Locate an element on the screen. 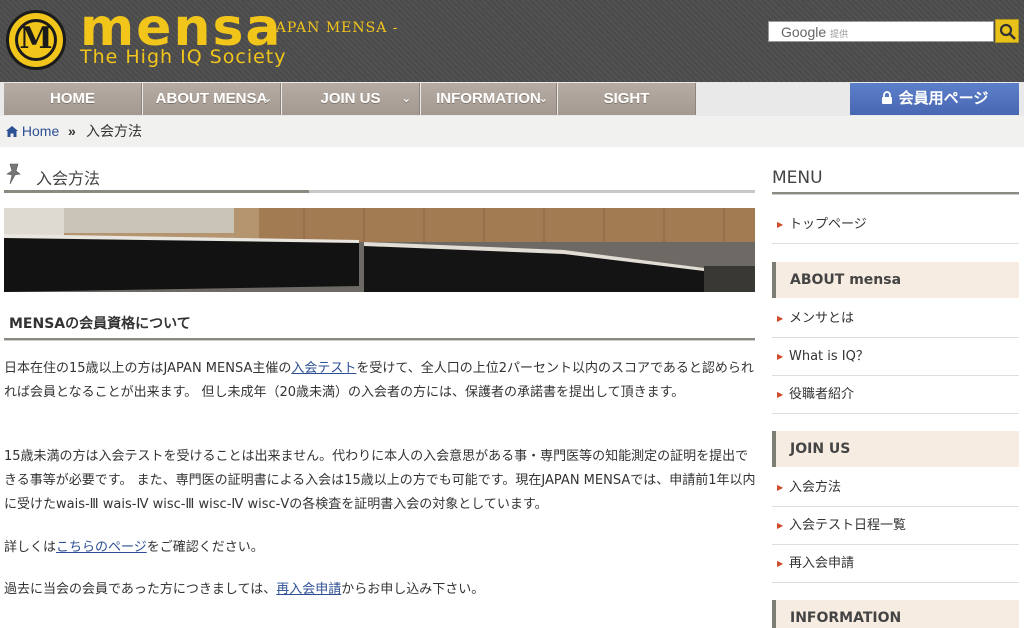 The image size is (1024, 628). sidebar-item-how-to-join: ▶ 入会方法 is located at coordinates (895, 488).